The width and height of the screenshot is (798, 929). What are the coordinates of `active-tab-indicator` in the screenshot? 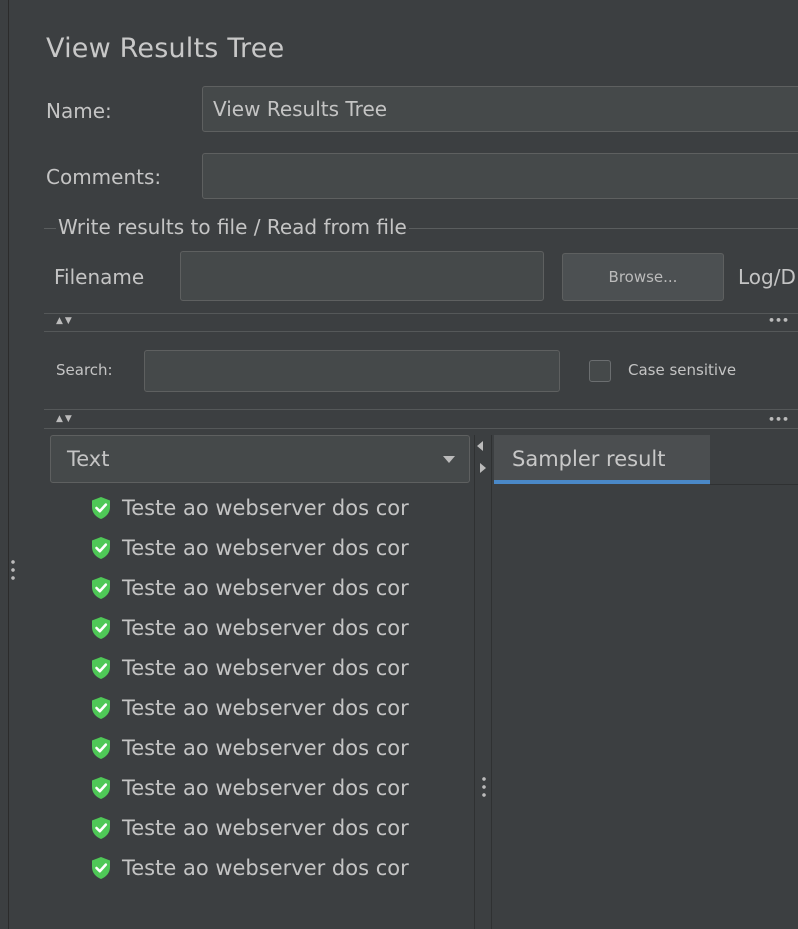 It's located at (602, 482).